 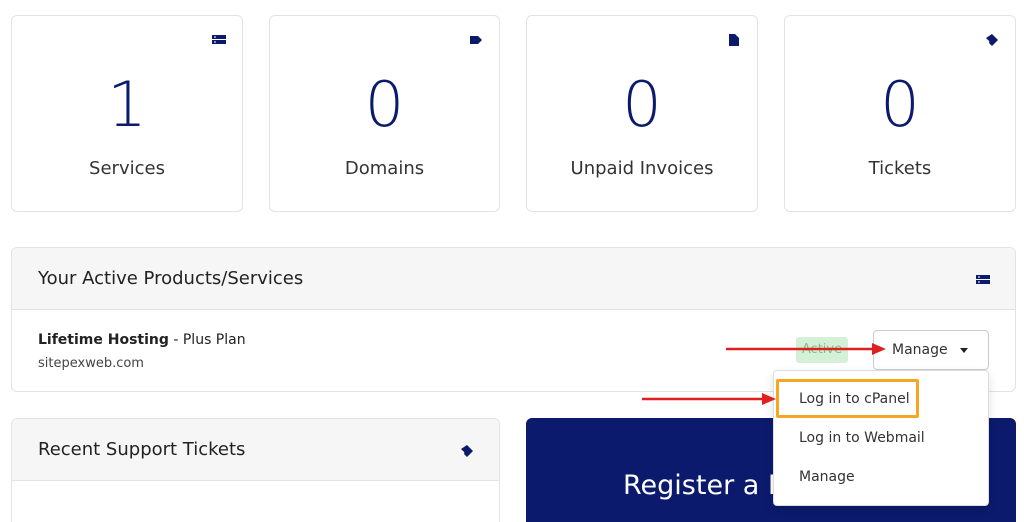 What do you see at coordinates (827, 477) in the screenshot?
I see `menu-item-manage: Manage` at bounding box center [827, 477].